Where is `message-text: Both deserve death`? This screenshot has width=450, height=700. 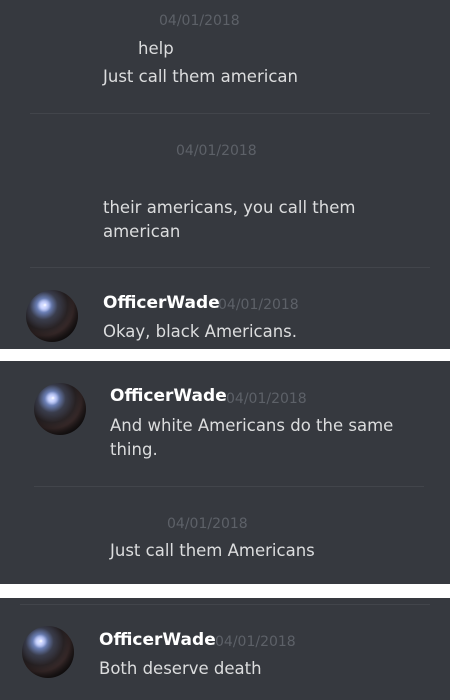 message-text: Both deserve death is located at coordinates (180, 668).